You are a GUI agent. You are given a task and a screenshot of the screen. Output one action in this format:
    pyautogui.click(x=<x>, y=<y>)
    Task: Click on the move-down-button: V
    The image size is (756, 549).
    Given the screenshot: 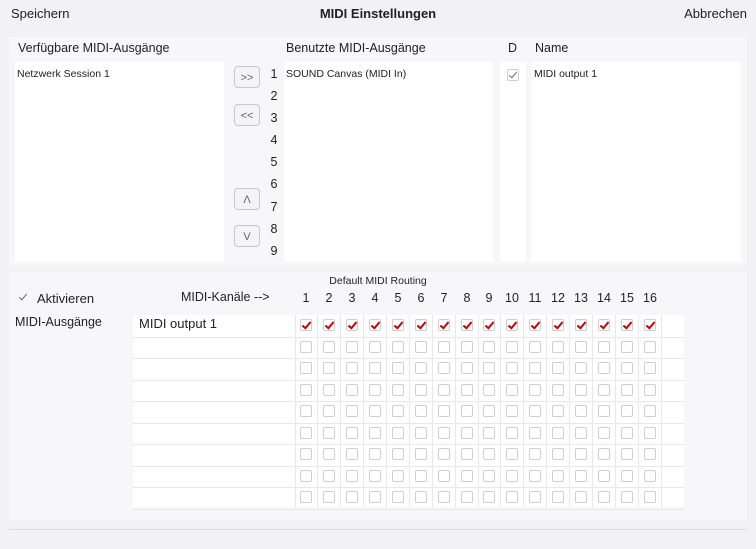 What is the action you would take?
    pyautogui.click(x=247, y=236)
    